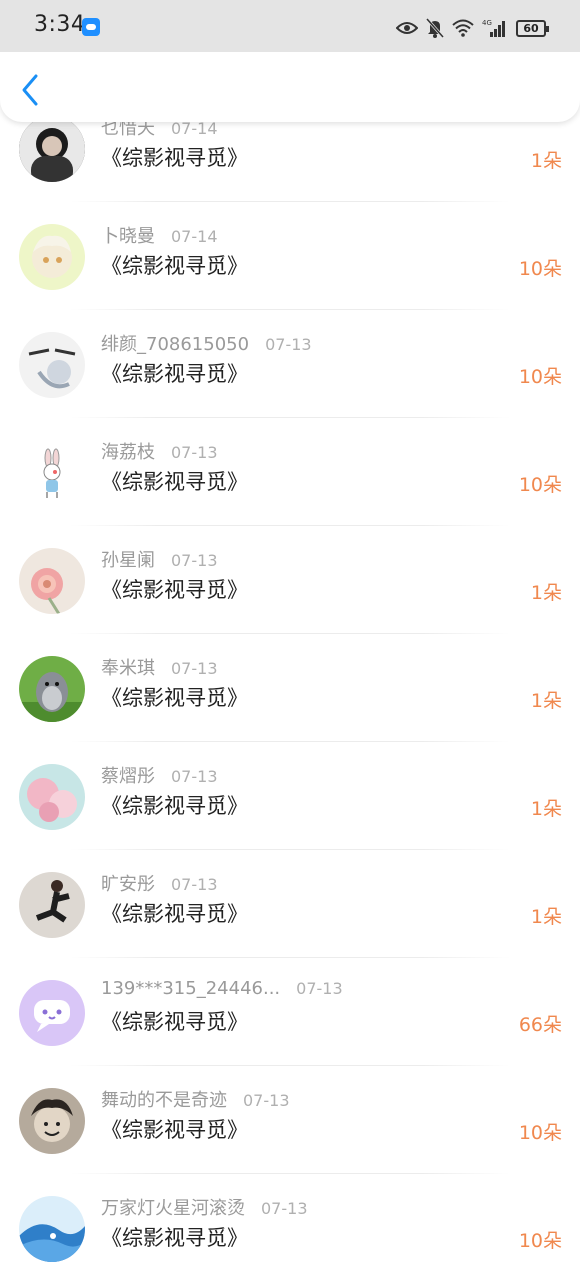 The height and width of the screenshot is (1282, 580). I want to click on list-item: 海荔枝 07-13 《综影视寻觅》 10朵, so click(290, 472).